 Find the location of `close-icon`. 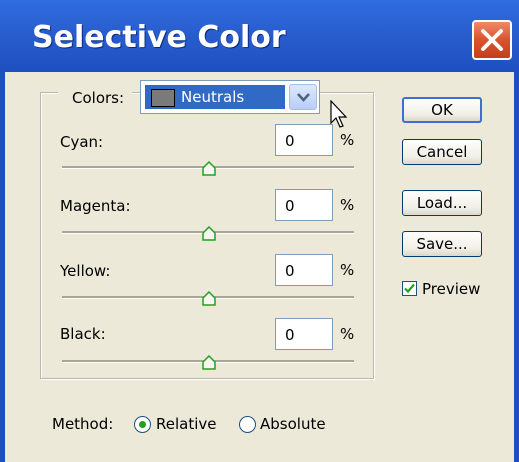

close-icon is located at coordinates (492, 40).